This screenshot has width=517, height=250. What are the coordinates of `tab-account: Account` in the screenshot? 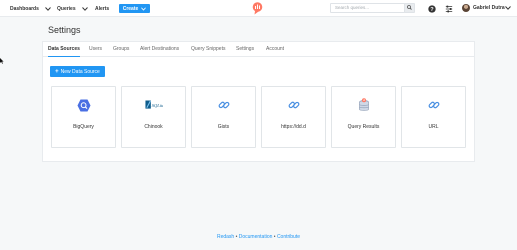 It's located at (275, 49).